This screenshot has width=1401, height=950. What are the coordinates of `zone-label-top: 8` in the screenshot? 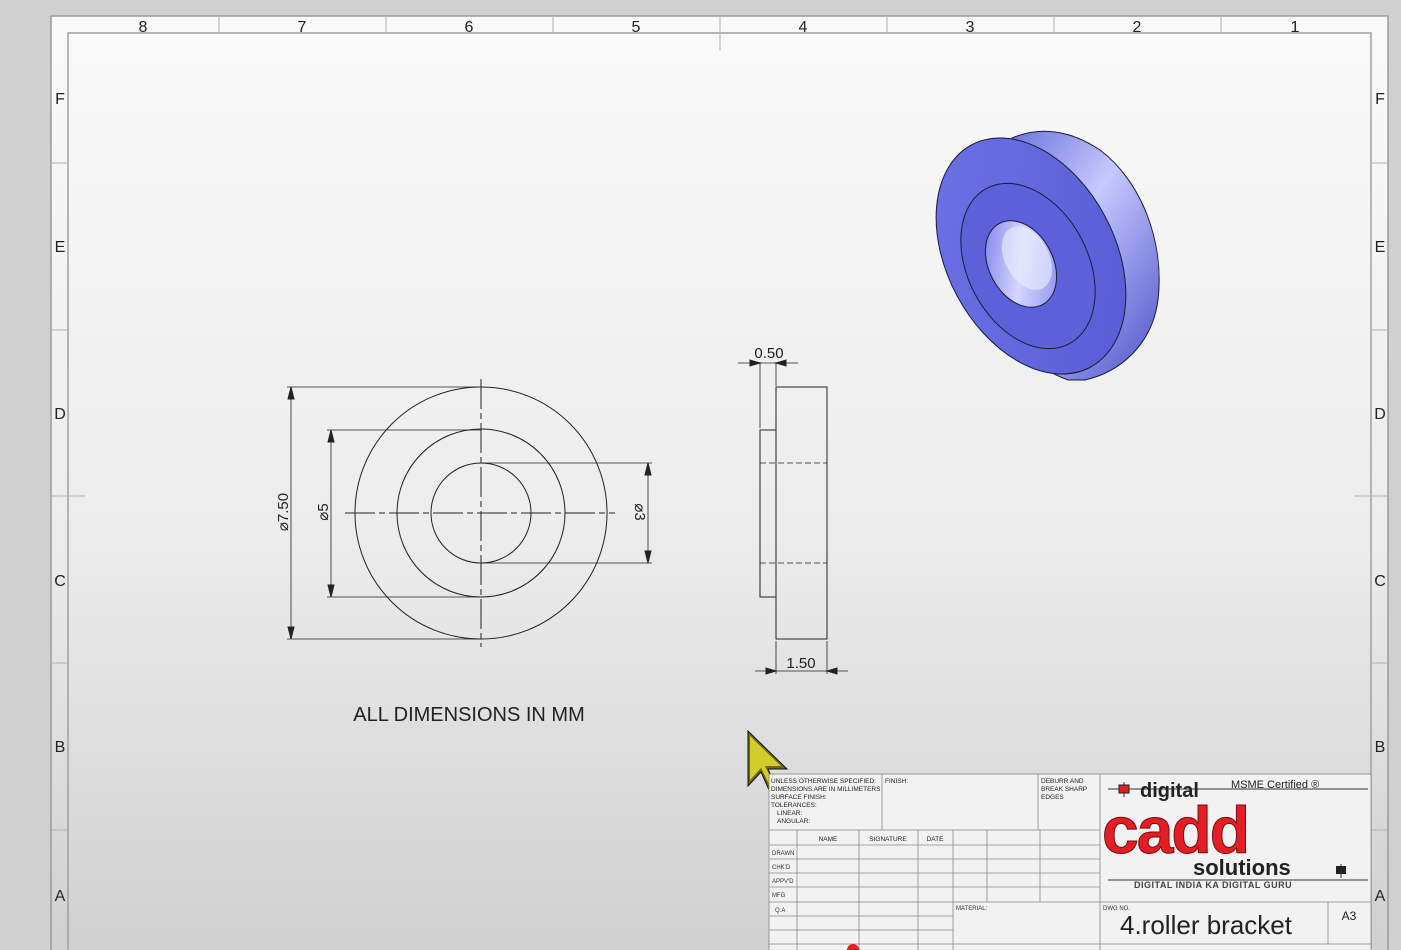 It's located at (143, 27).